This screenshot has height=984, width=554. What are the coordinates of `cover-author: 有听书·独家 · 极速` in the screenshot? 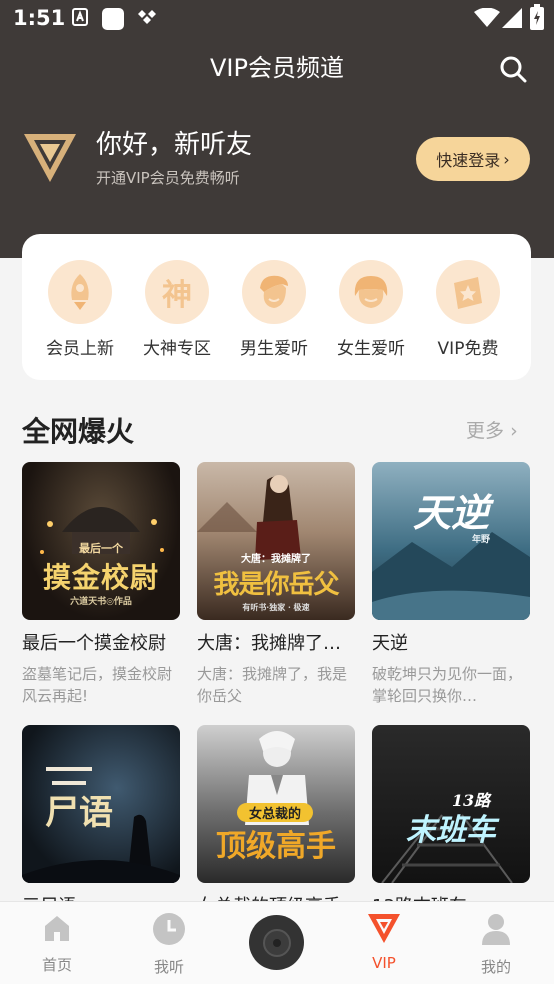 It's located at (276, 607).